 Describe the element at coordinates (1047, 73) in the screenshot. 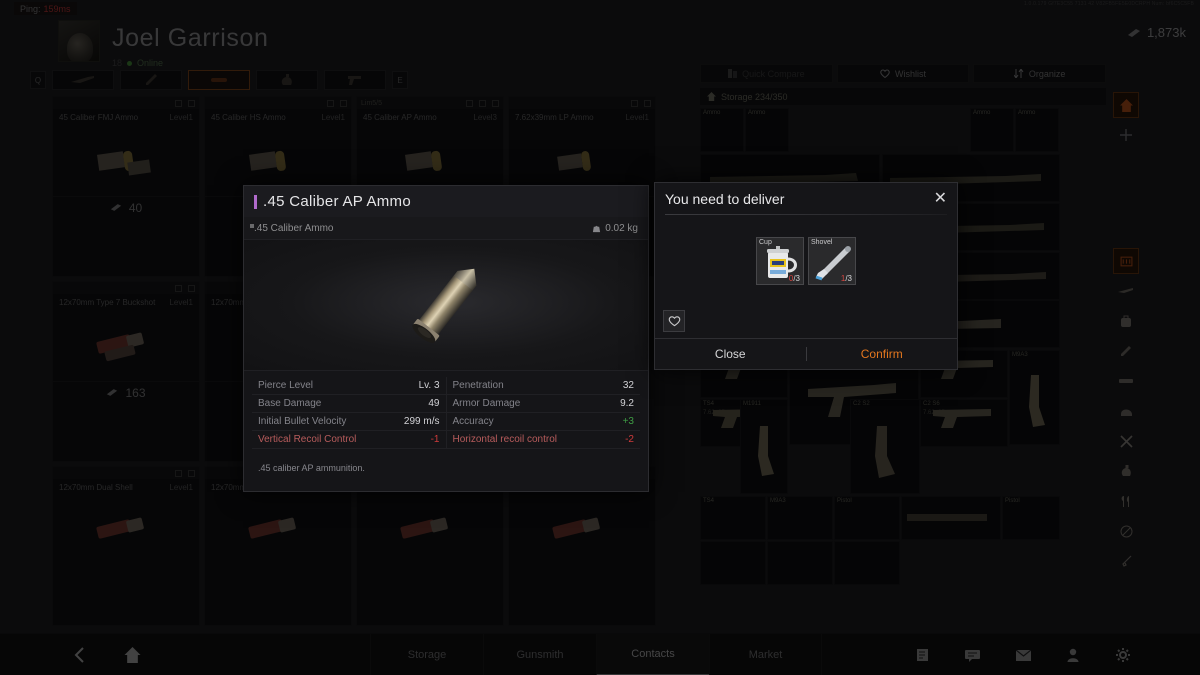

I see `organize-label: Organize` at that location.